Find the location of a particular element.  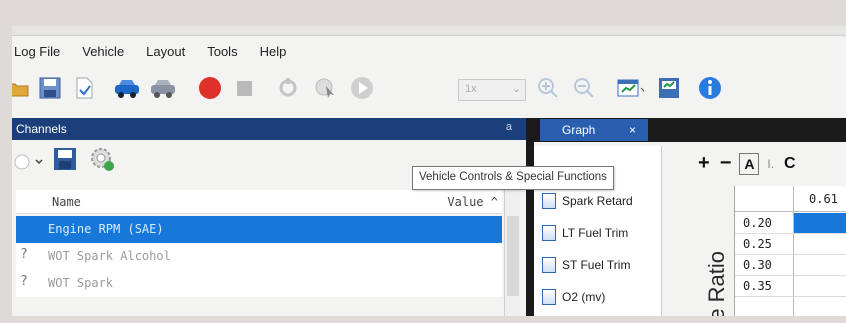

menu-tools: Tools is located at coordinates (222, 51).